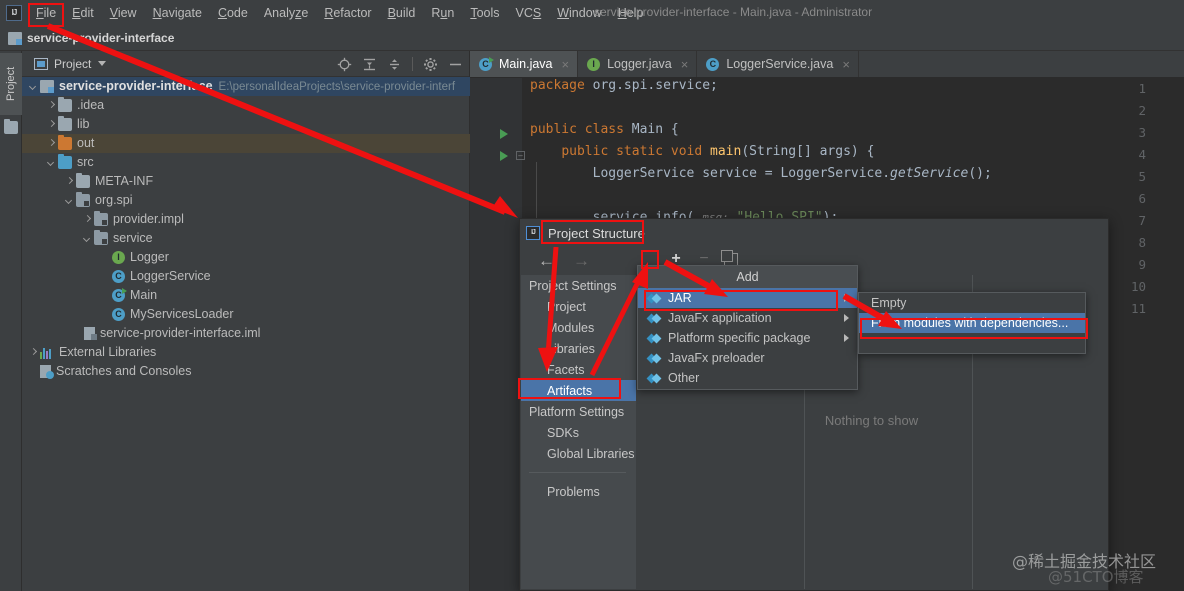  I want to click on editor-tab-label: Logger.java, so click(639, 64).